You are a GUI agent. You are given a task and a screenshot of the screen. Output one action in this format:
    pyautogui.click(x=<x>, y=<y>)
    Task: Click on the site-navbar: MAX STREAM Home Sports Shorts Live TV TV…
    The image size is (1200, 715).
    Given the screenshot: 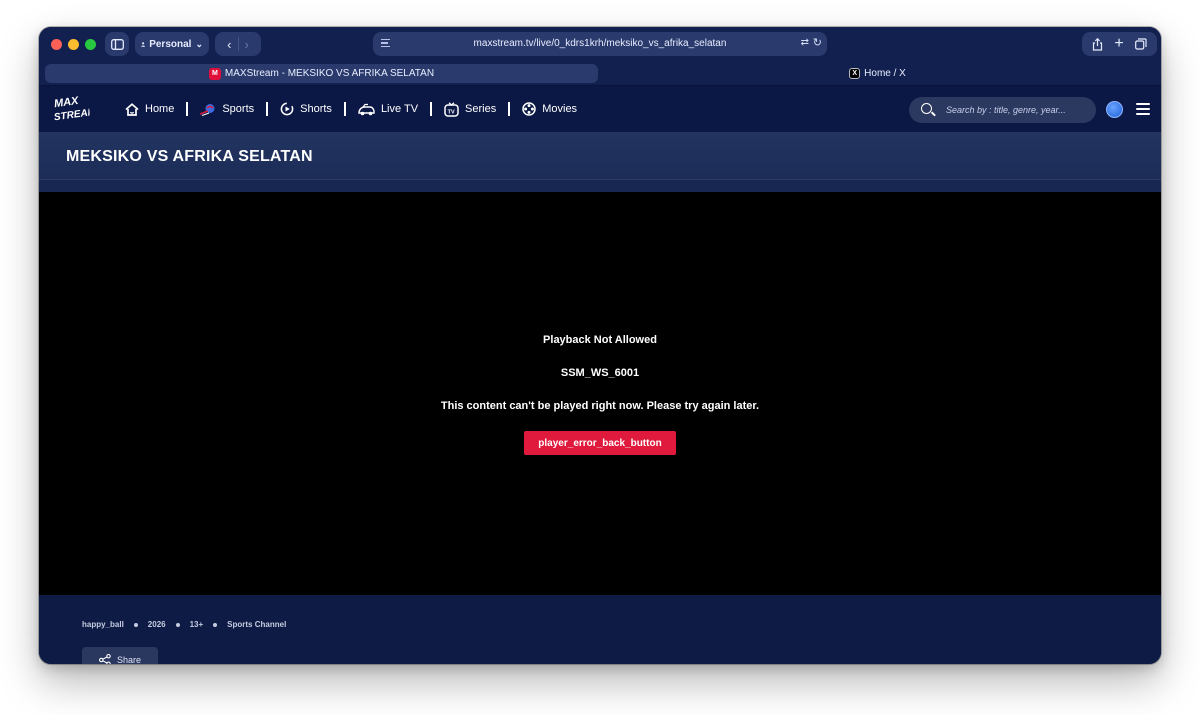 What is the action you would take?
    pyautogui.click(x=600, y=109)
    